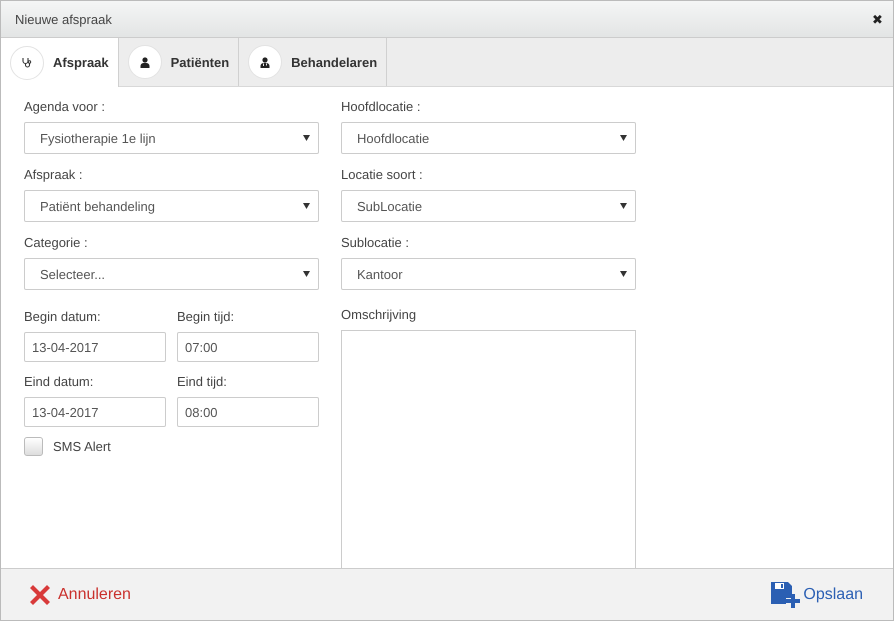  Describe the element at coordinates (488, 138) in the screenshot. I see `select-field: Hoofdlocatie` at that location.